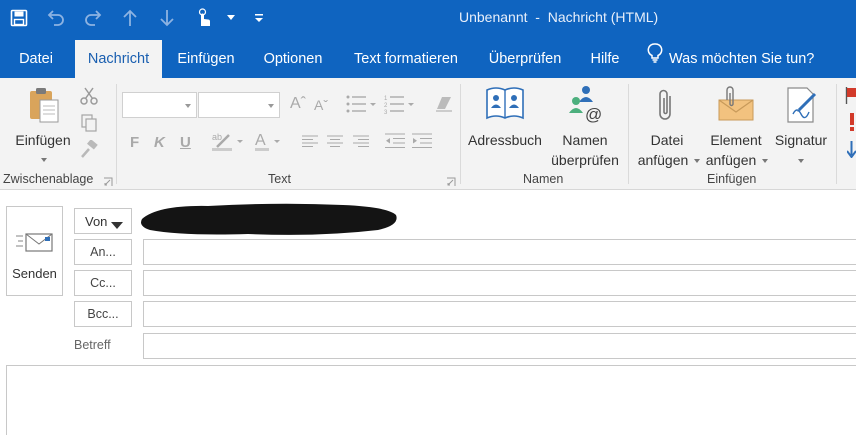 This screenshot has width=856, height=435. I want to click on copy-icon, so click(89, 124).